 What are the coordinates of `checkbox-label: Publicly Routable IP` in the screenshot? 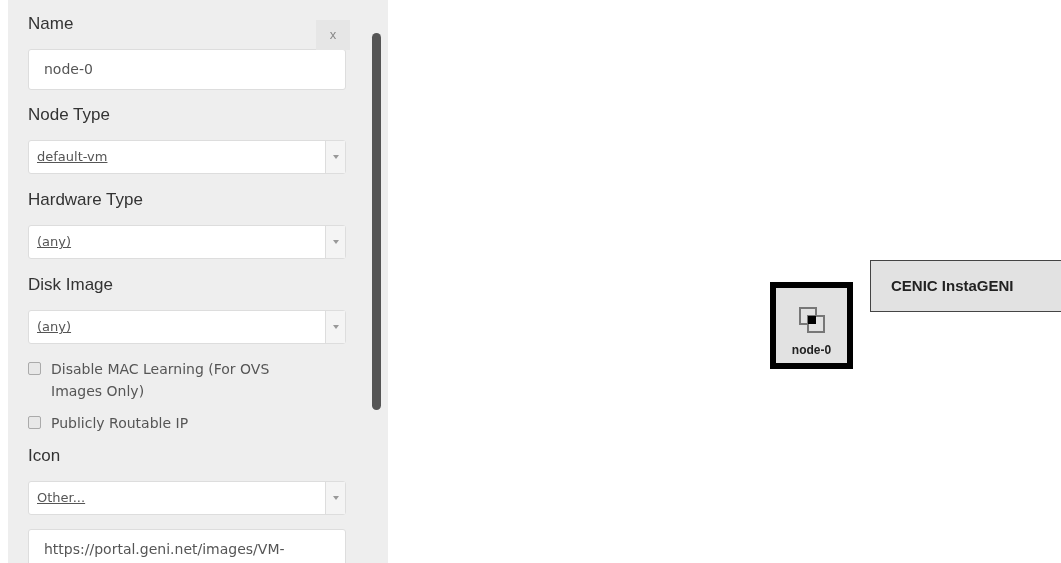 It's located at (120, 423).